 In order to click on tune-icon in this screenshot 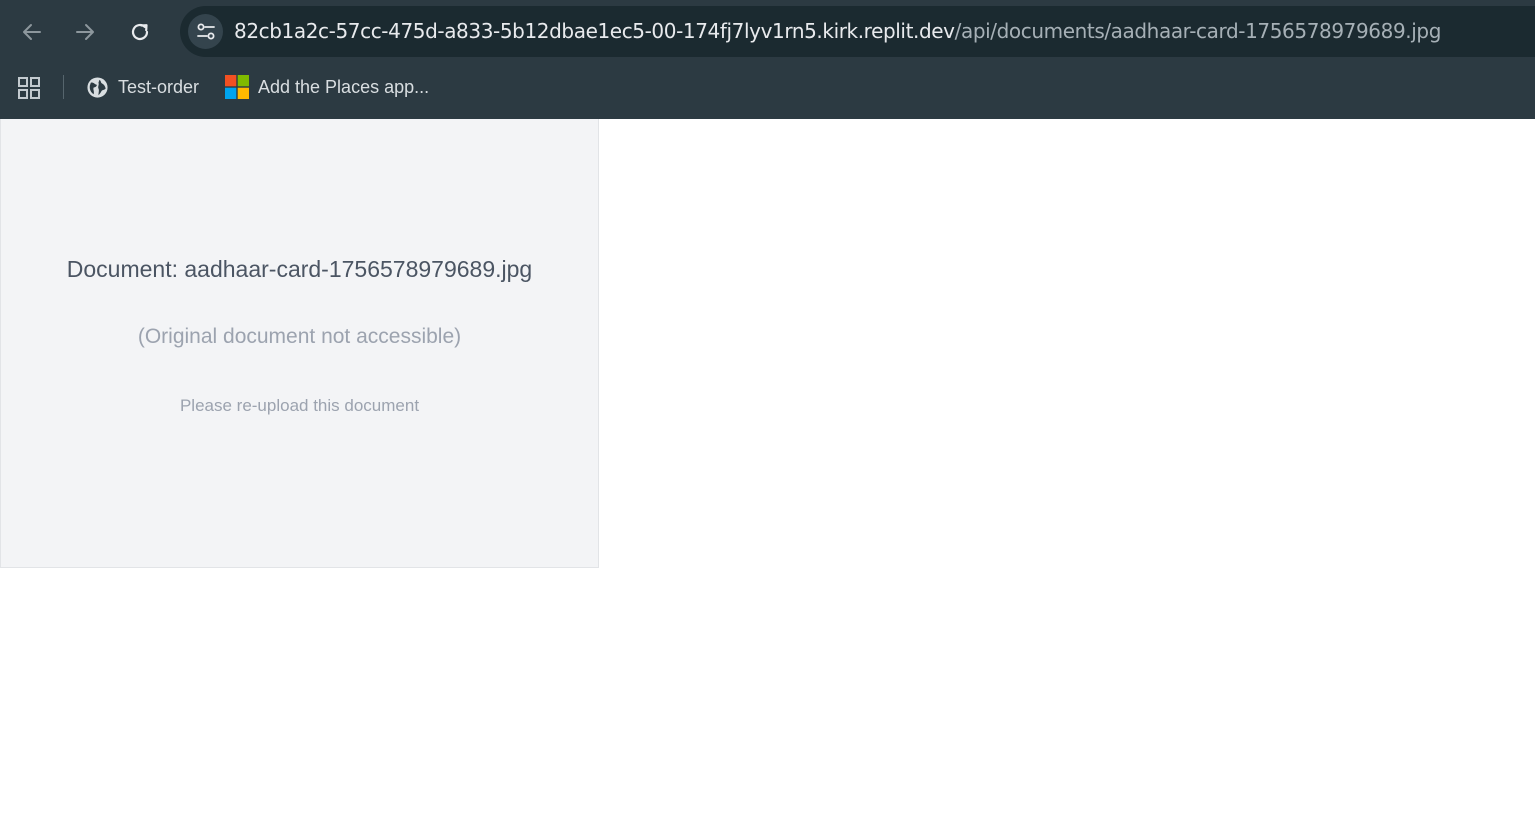, I will do `click(205, 31)`.